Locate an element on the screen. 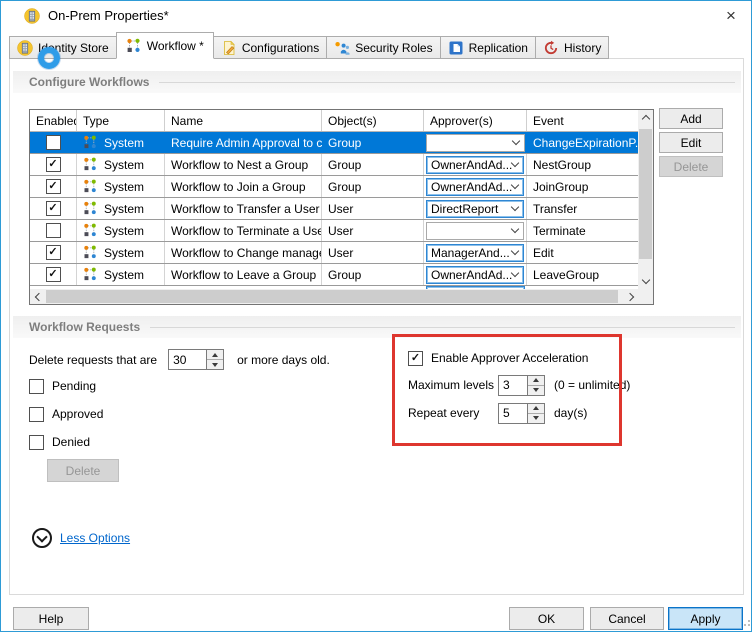 Image resolution: width=752 pixels, height=632 pixels. name-cell: Workflow to Terminate a User is located at coordinates (243, 230).